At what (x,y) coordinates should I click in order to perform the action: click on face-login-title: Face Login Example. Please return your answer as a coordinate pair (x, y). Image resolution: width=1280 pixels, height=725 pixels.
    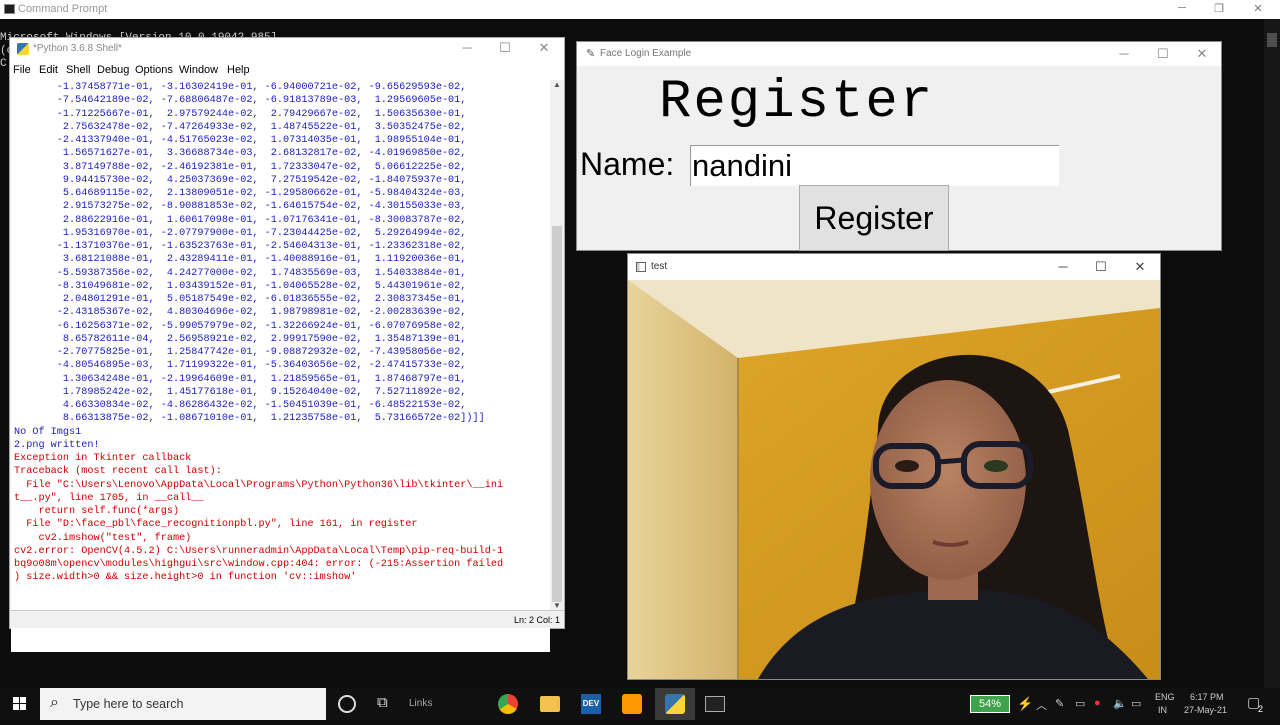
    Looking at the image, I should click on (646, 53).